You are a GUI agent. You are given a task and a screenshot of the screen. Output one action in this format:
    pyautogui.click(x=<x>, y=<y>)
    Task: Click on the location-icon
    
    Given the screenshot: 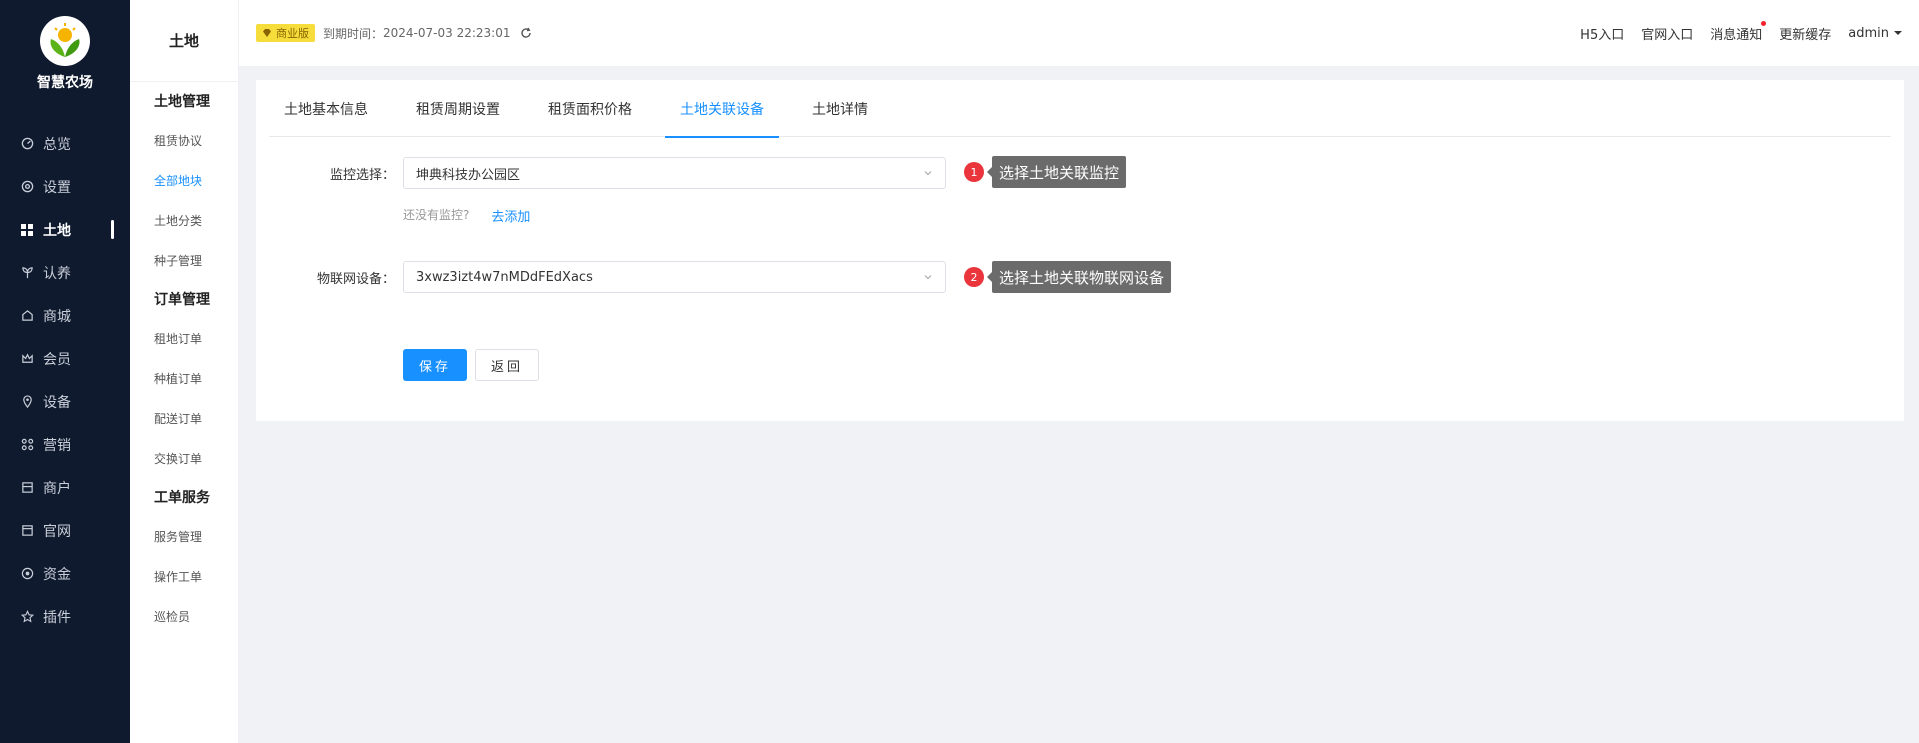 What is the action you would take?
    pyautogui.click(x=27, y=402)
    